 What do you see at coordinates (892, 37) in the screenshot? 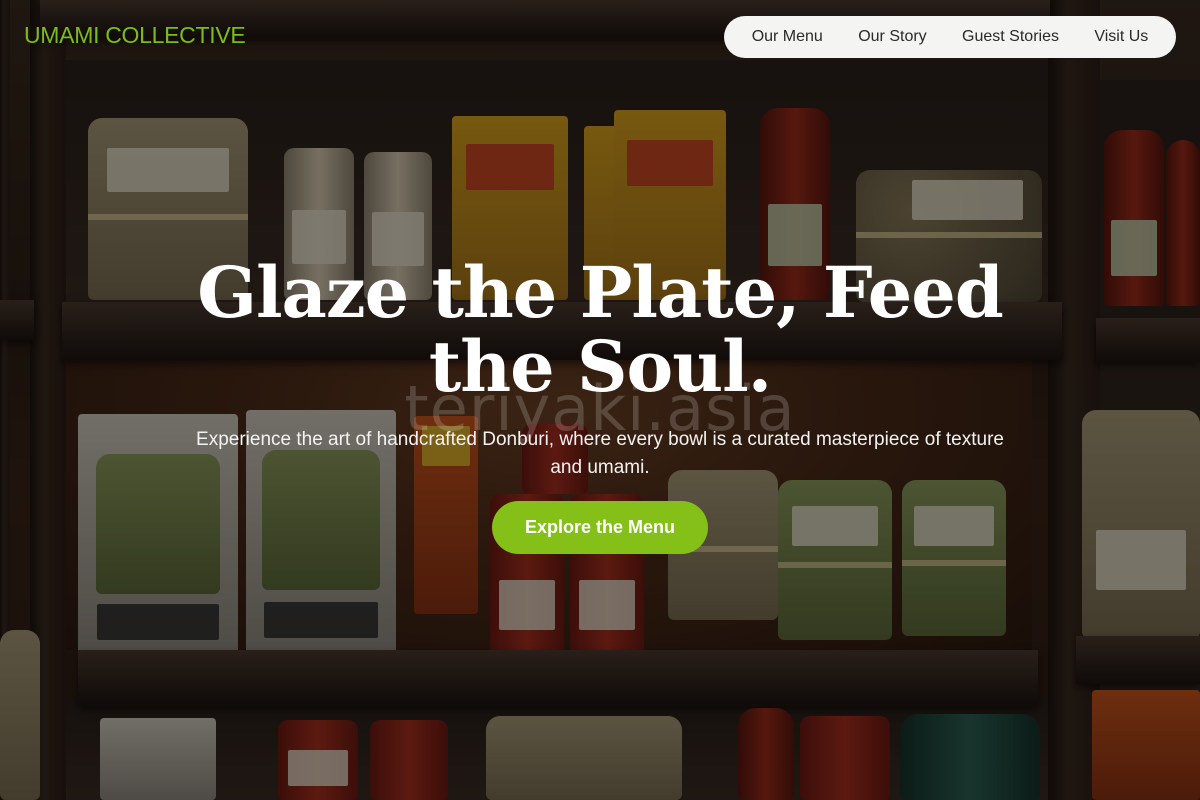
I see `nav-item-our-story: Our Story` at bounding box center [892, 37].